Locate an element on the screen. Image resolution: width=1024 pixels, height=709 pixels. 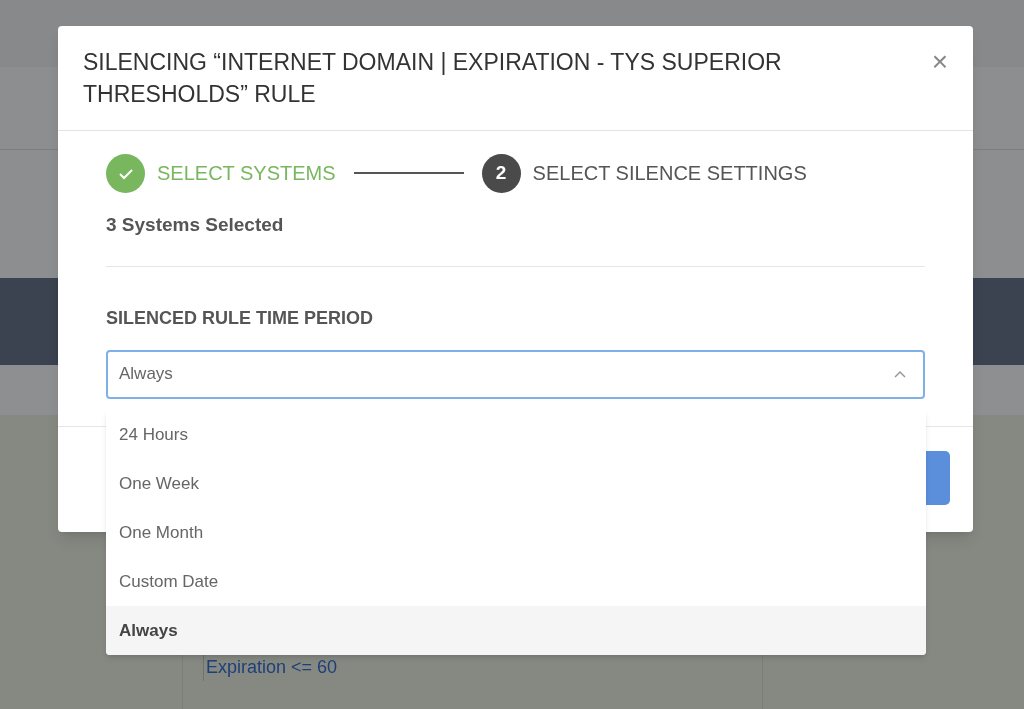
time-period-select: Always is located at coordinates (515, 374).